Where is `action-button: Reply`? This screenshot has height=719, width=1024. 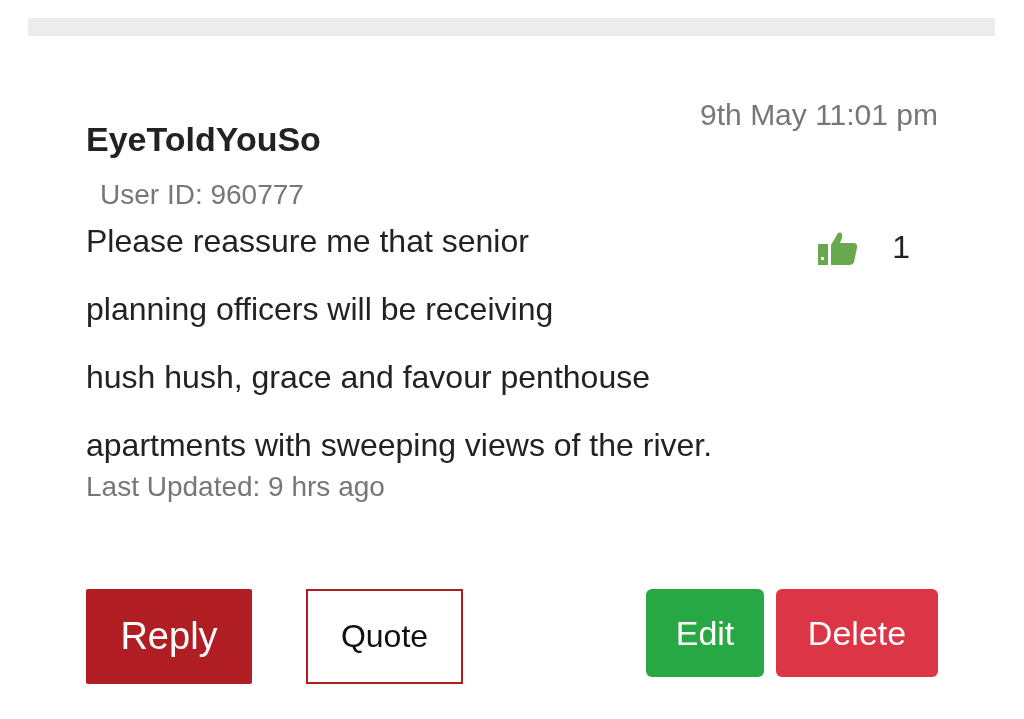 action-button: Reply is located at coordinates (169, 636).